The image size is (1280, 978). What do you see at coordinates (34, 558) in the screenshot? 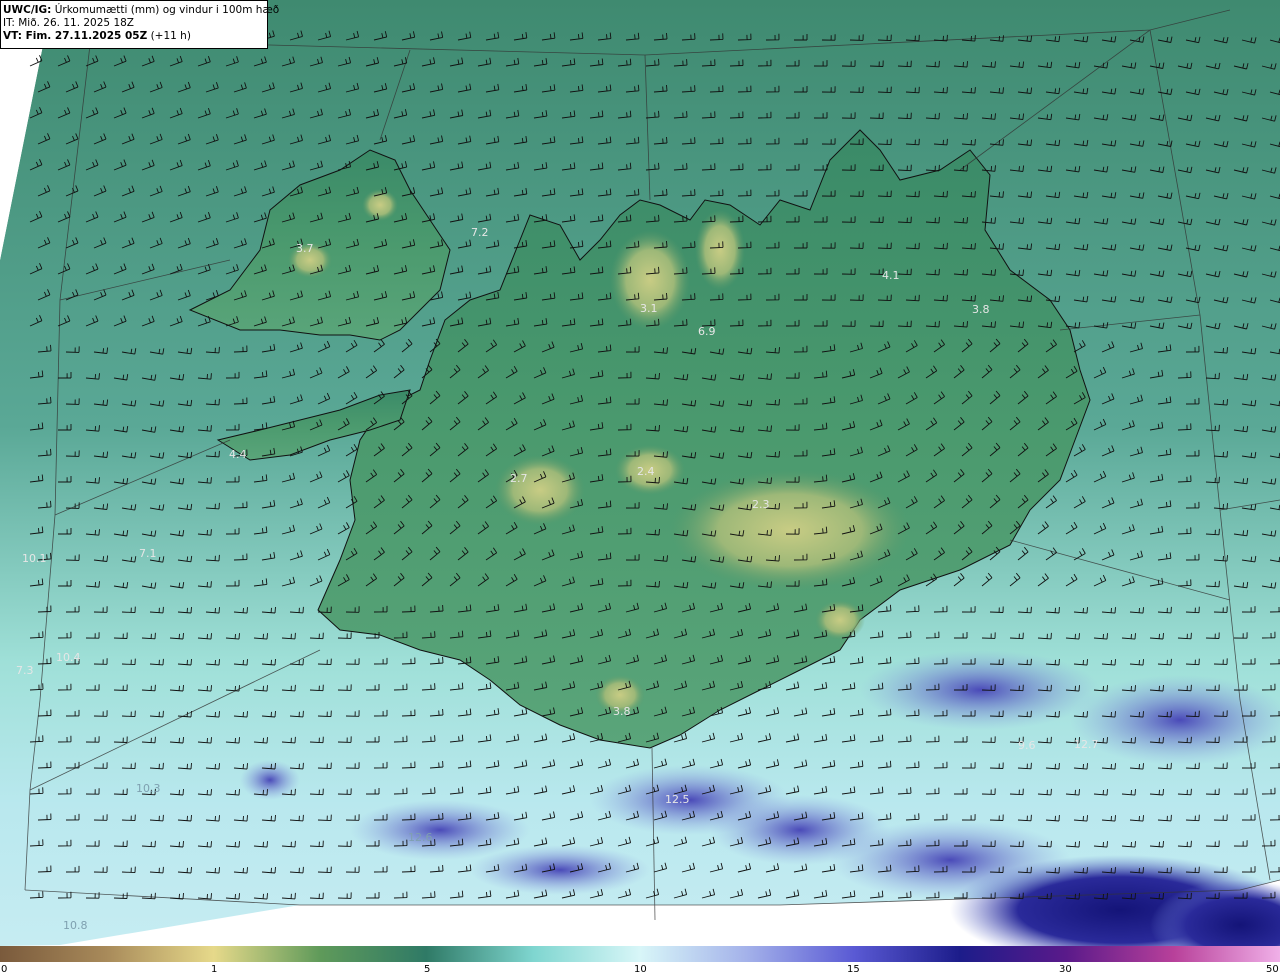
I see `value-label: 10.1` at bounding box center [34, 558].